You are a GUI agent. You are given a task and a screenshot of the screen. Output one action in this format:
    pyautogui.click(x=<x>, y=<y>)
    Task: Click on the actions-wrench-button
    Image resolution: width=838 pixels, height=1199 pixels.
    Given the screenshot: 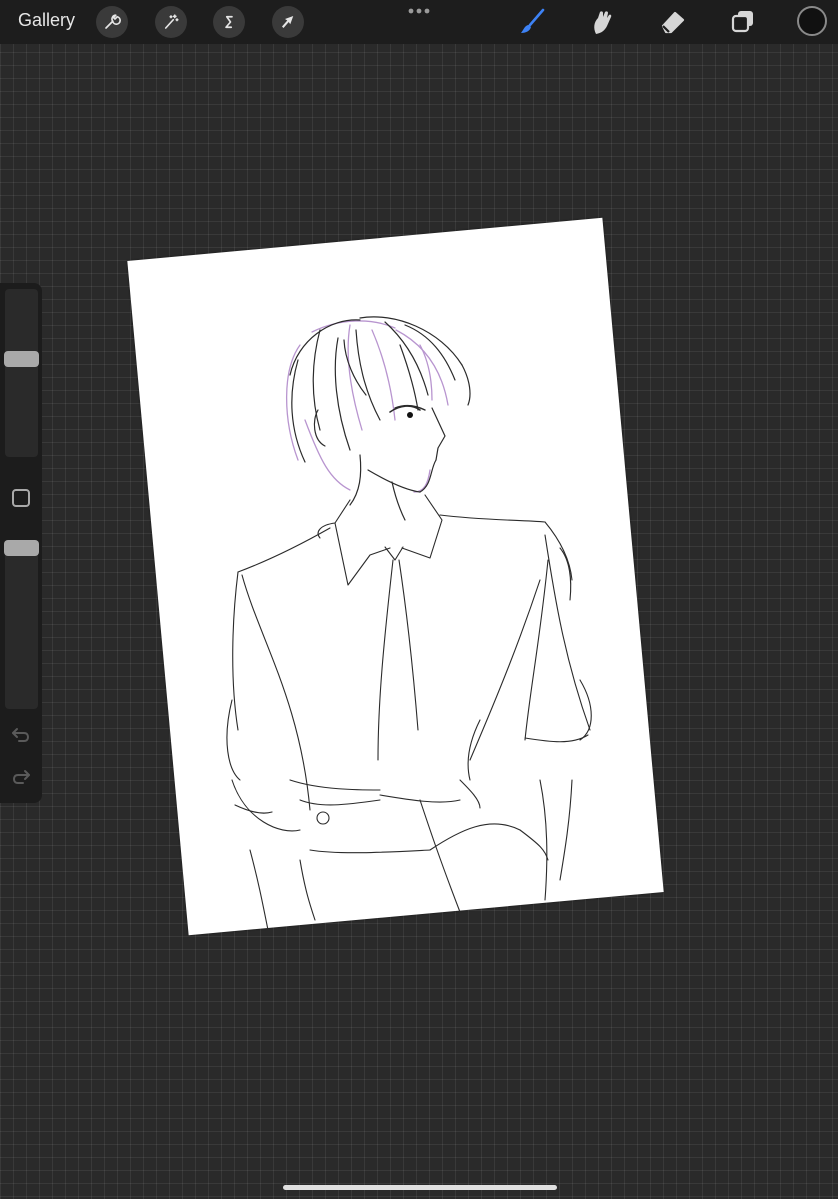 What is the action you would take?
    pyautogui.click(x=112, y=22)
    